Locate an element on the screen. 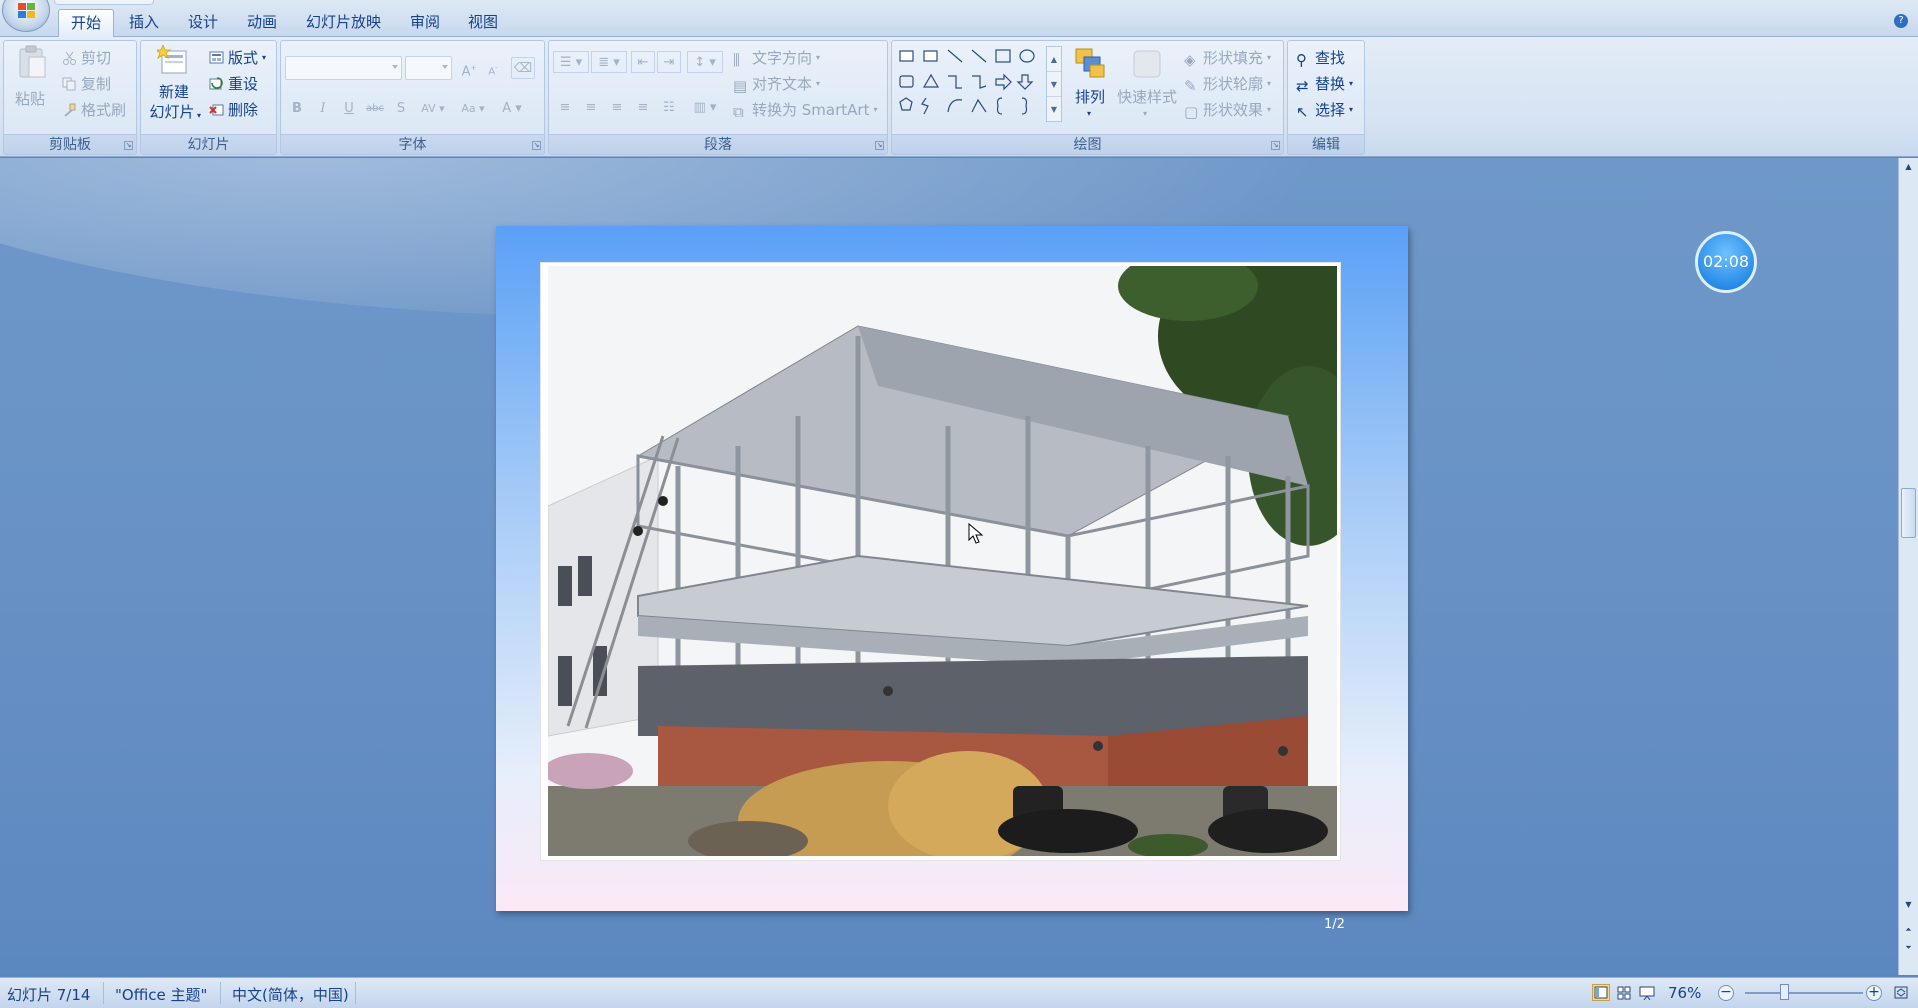 Image resolution: width=1918 pixels, height=1008 pixels. convert-smartart-button: ⧉ 转换为 SmartArt ▾ is located at coordinates (805, 110).